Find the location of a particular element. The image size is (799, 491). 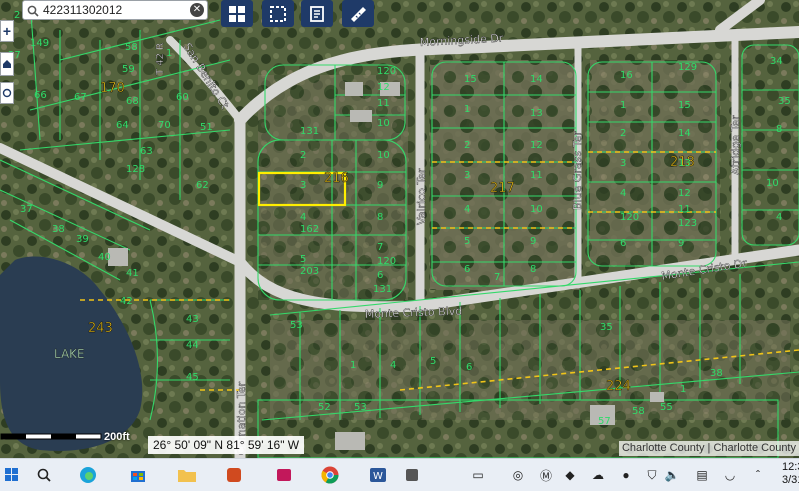

basemap-gallery-button is located at coordinates (237, 13).